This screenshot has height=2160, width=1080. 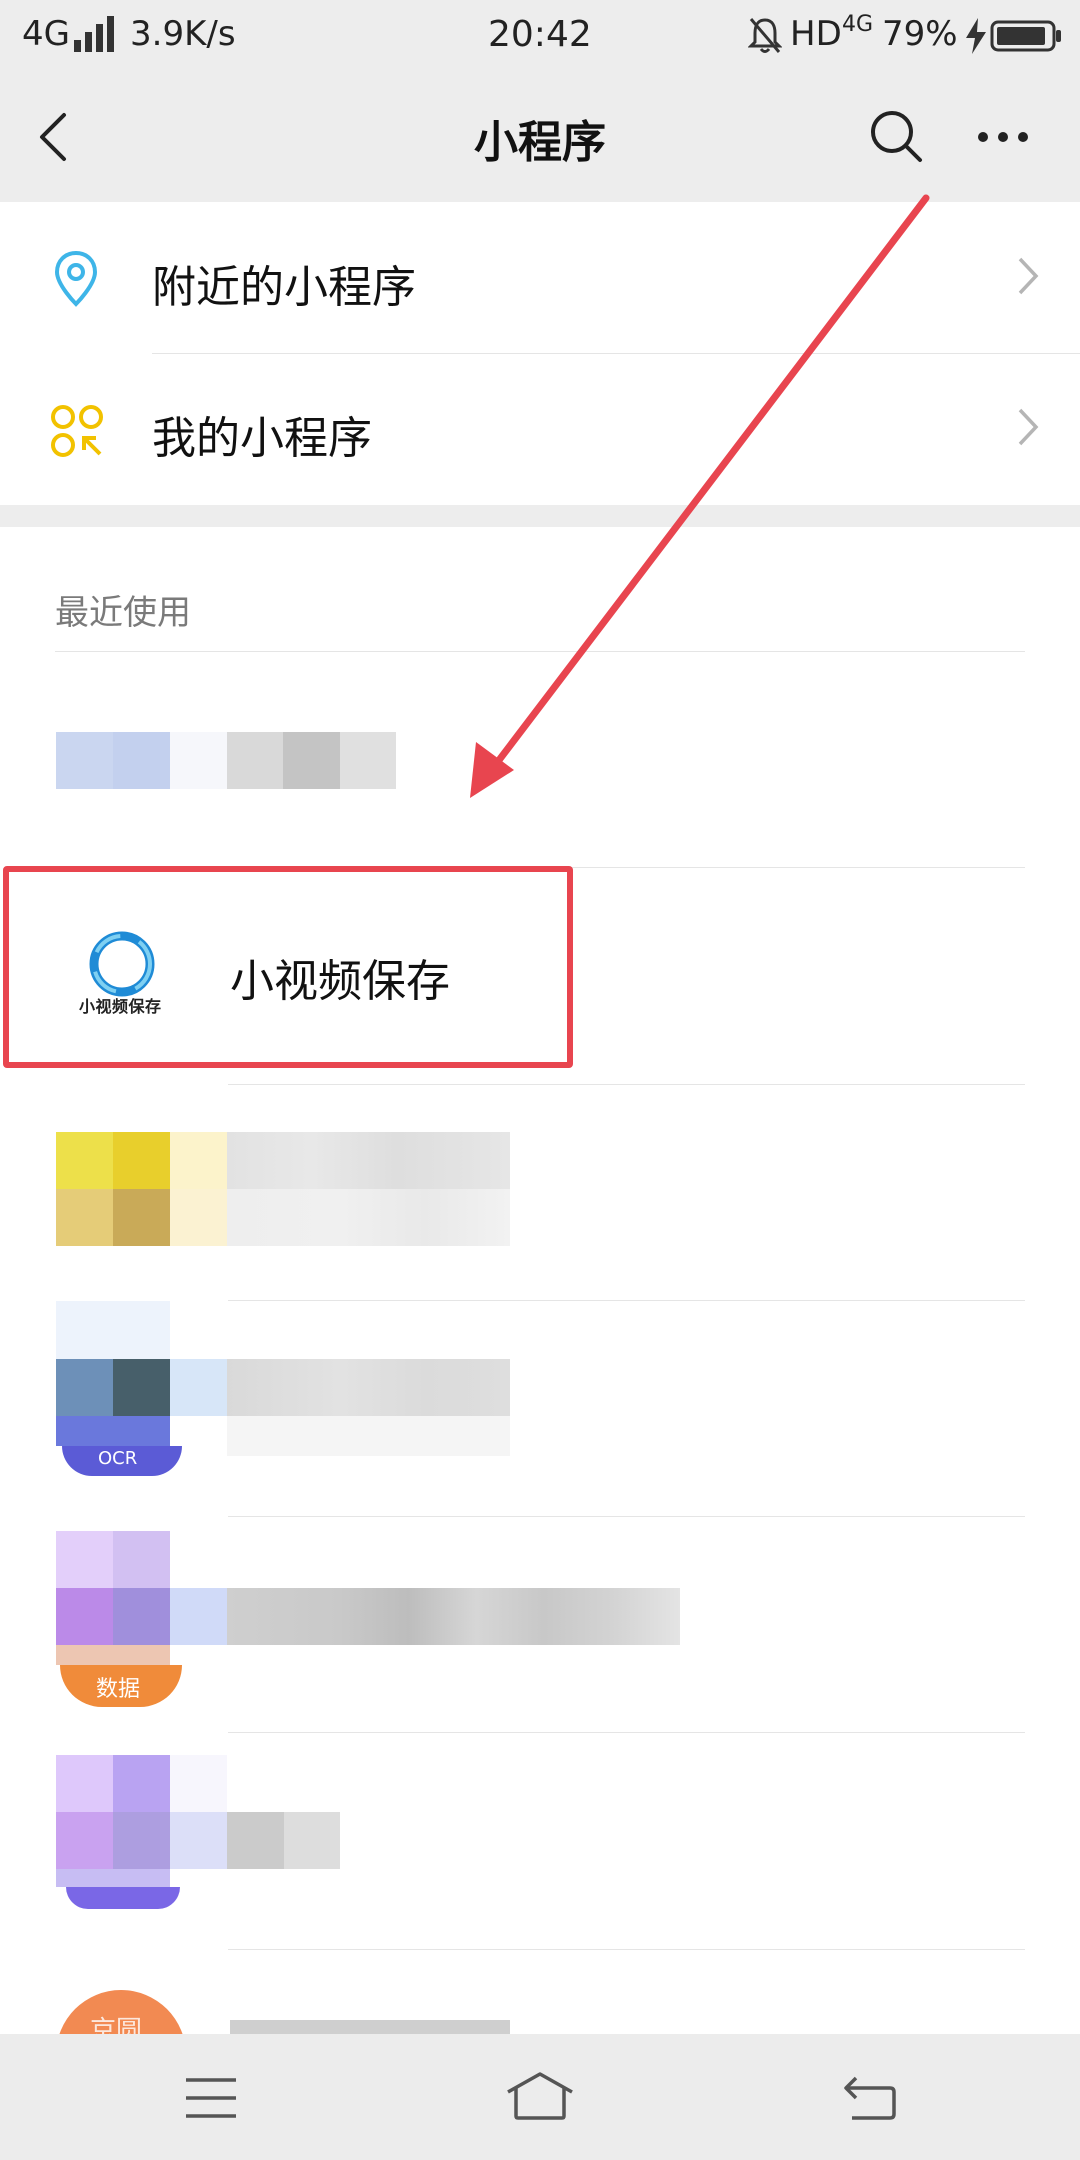 What do you see at coordinates (118, 1689) in the screenshot?
I see `data-badge-text: 数据` at bounding box center [118, 1689].